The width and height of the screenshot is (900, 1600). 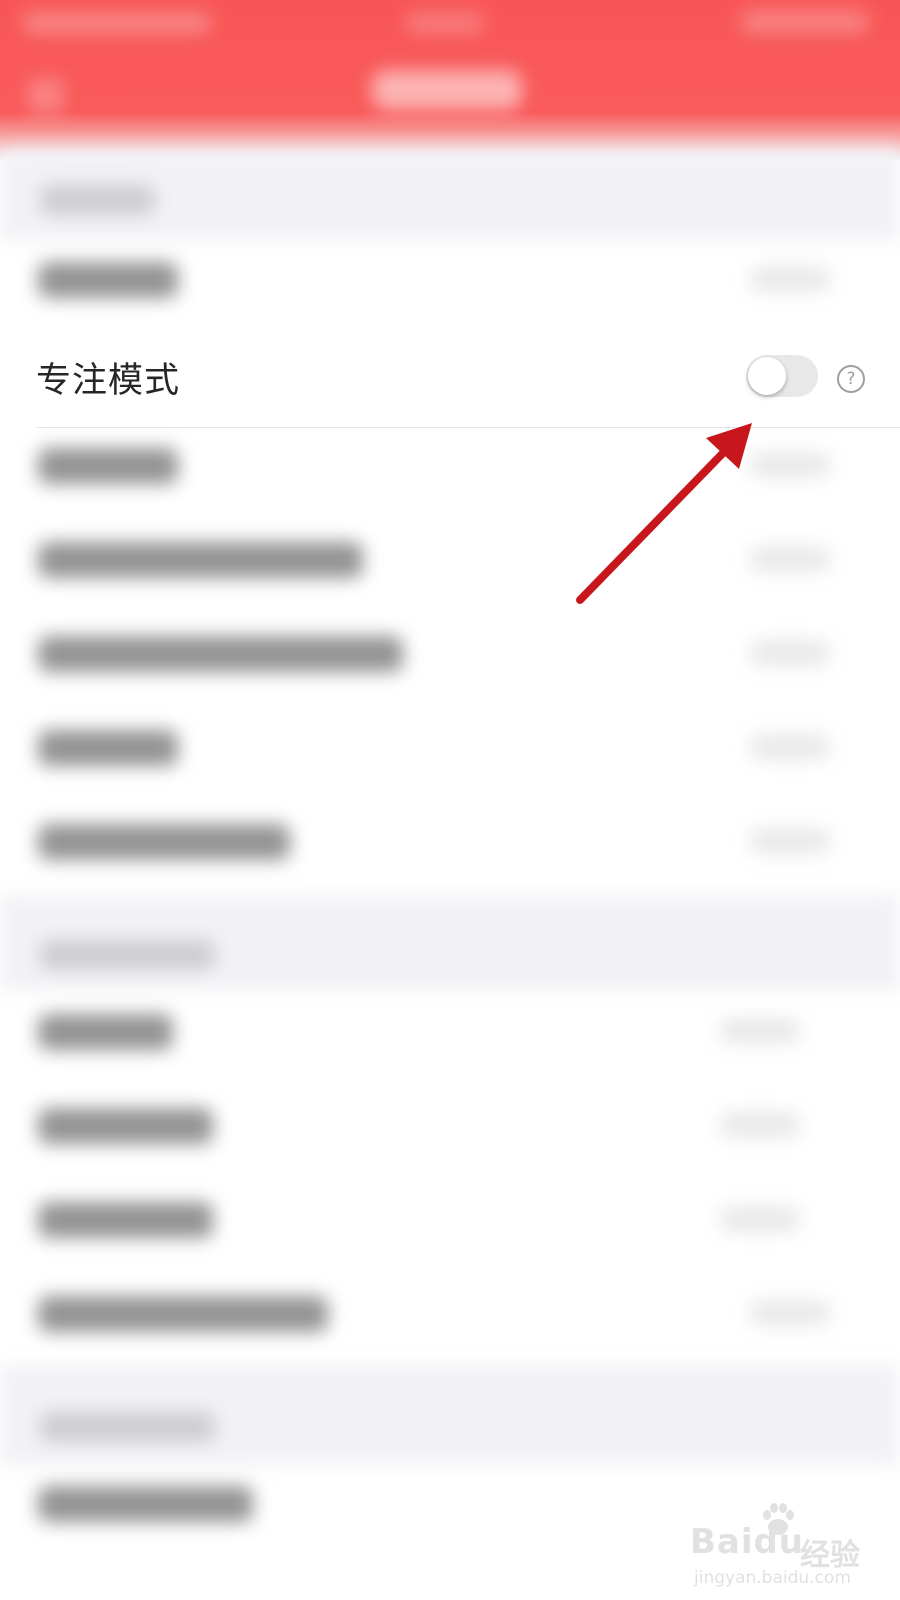 What do you see at coordinates (772, 1578) in the screenshot?
I see `watermark-url: jingyan.baidu.com` at bounding box center [772, 1578].